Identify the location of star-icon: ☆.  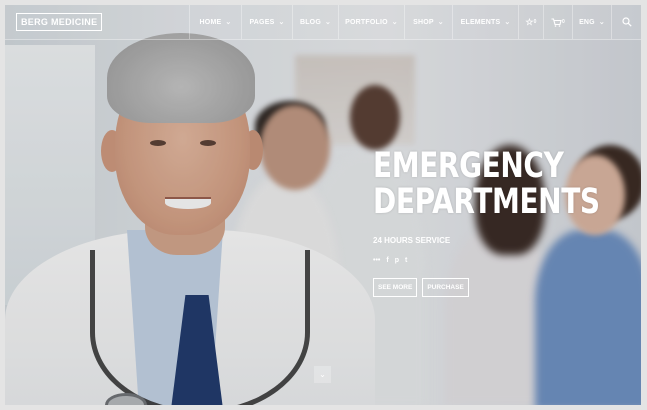
(529, 21).